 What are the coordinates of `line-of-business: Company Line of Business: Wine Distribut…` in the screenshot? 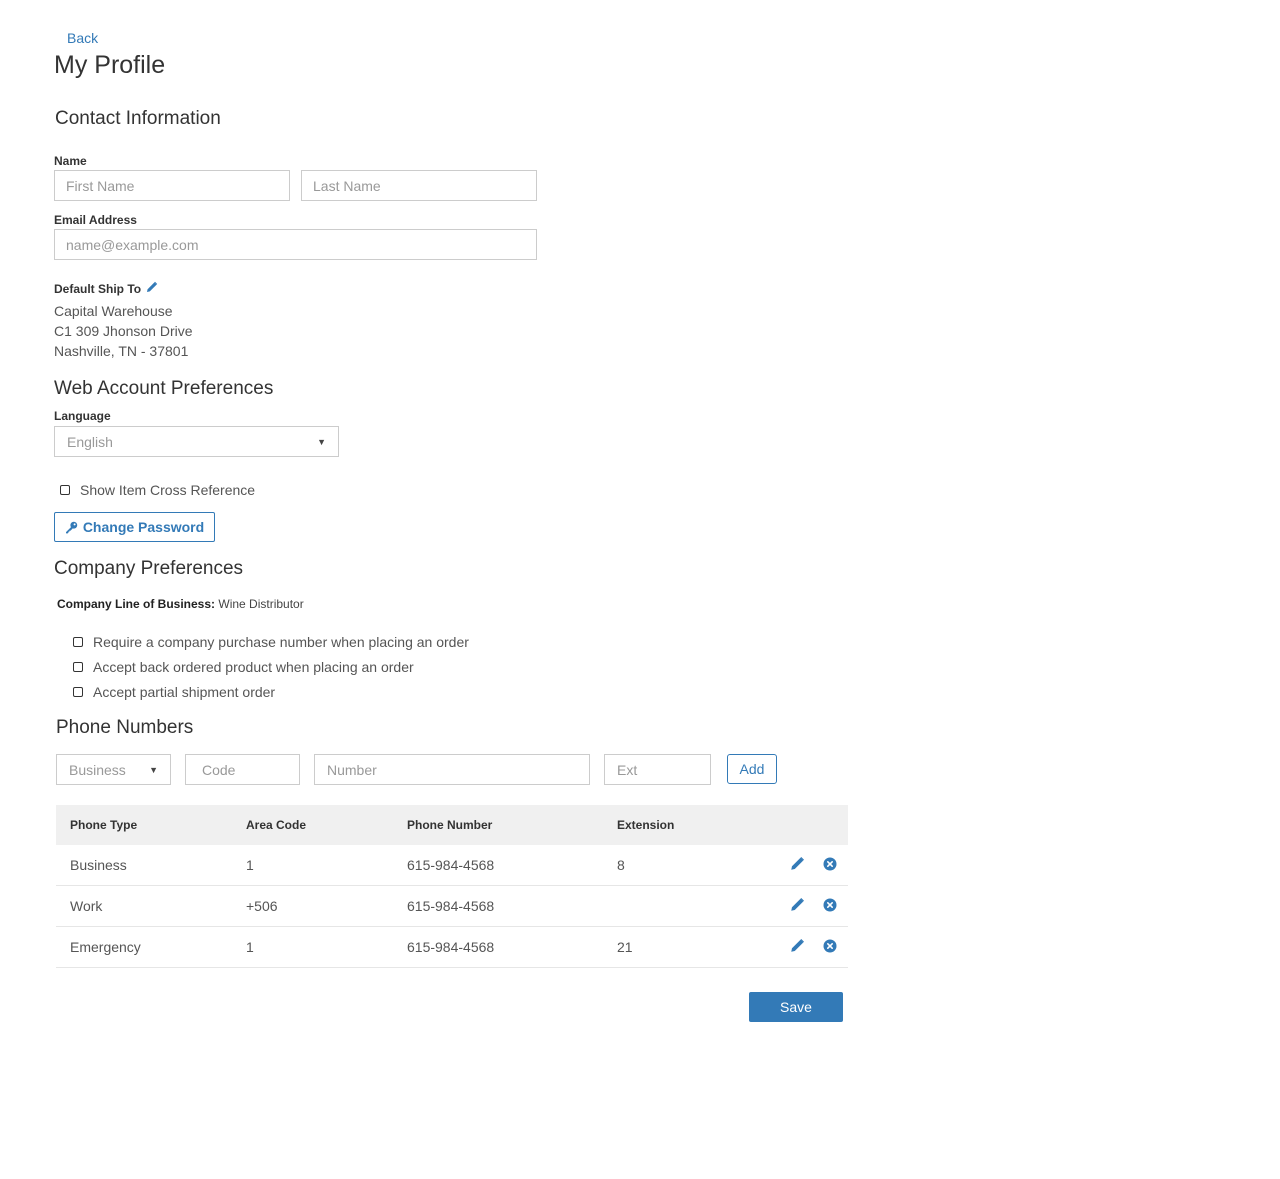 It's located at (180, 604).